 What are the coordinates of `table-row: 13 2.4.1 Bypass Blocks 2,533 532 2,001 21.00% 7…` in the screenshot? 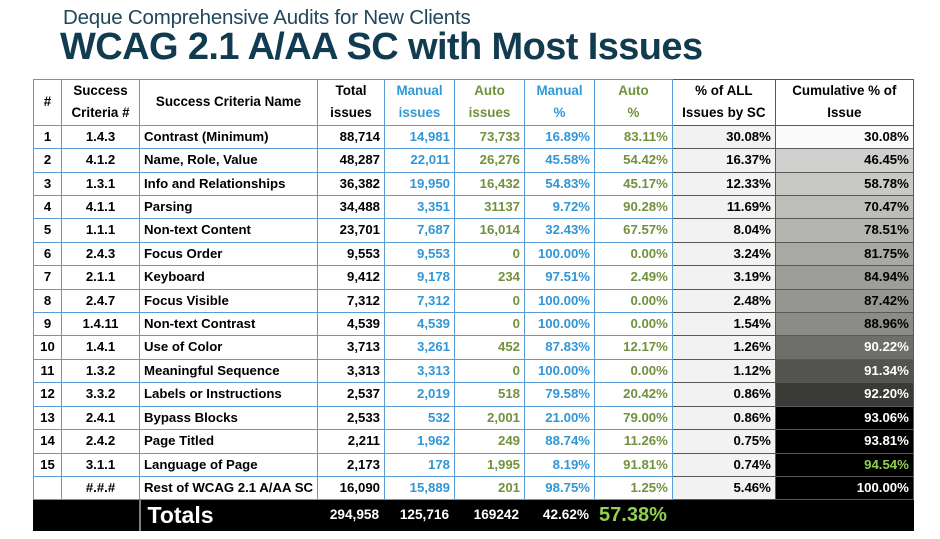 It's located at (473, 418).